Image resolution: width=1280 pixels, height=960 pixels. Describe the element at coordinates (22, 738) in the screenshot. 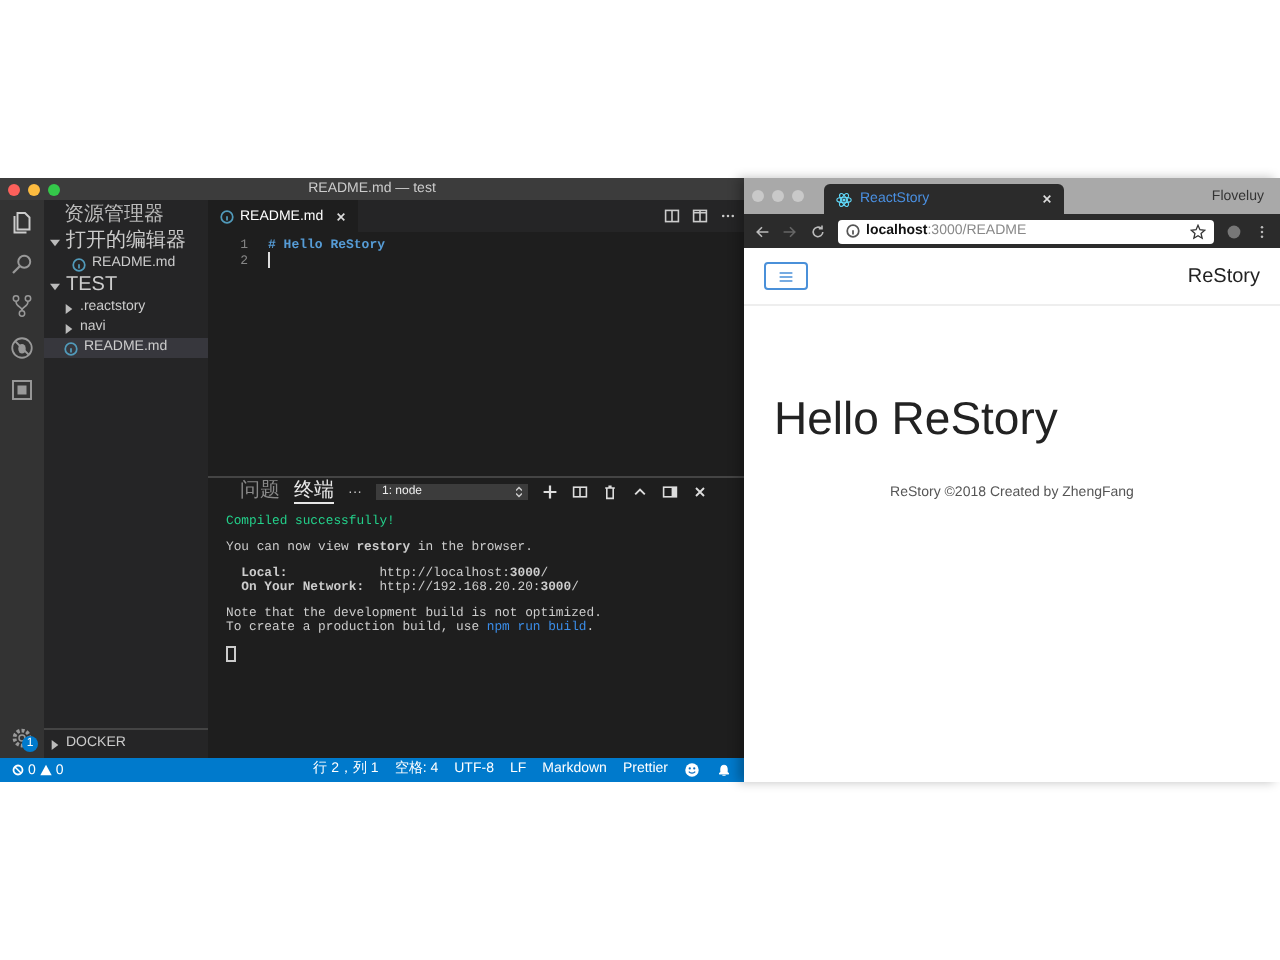

I see `settings-icon` at that location.